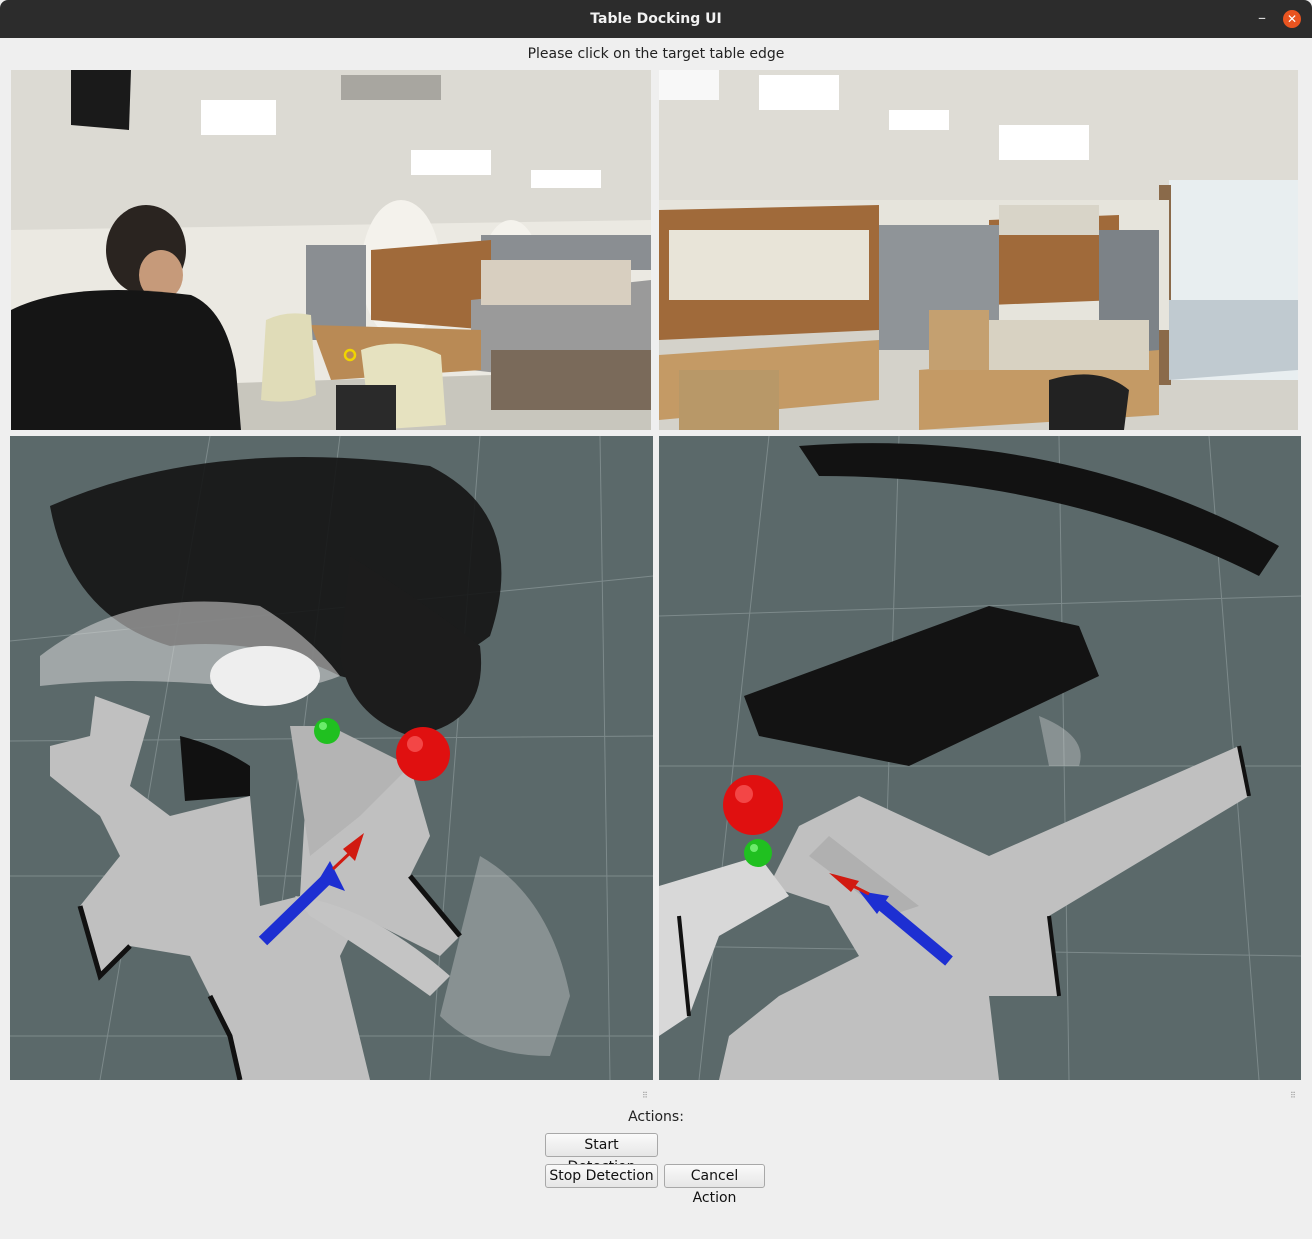 Image resolution: width=1312 pixels, height=1239 pixels. Describe the element at coordinates (1292, 19) in the screenshot. I see `close-icon: ✕` at that location.